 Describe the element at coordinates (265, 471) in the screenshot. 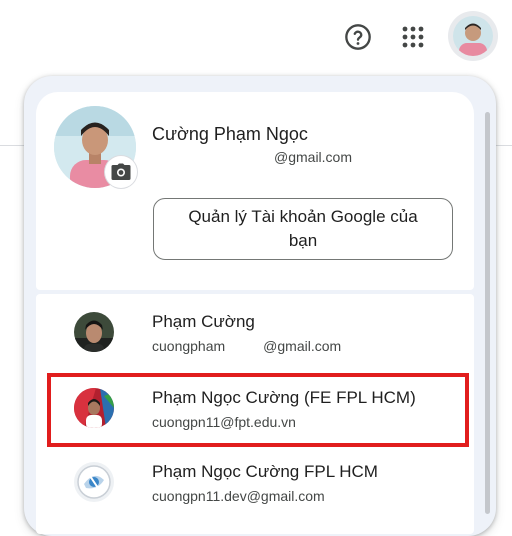

I see `account-name: Phạm Ngọc Cường FPL HCM` at that location.